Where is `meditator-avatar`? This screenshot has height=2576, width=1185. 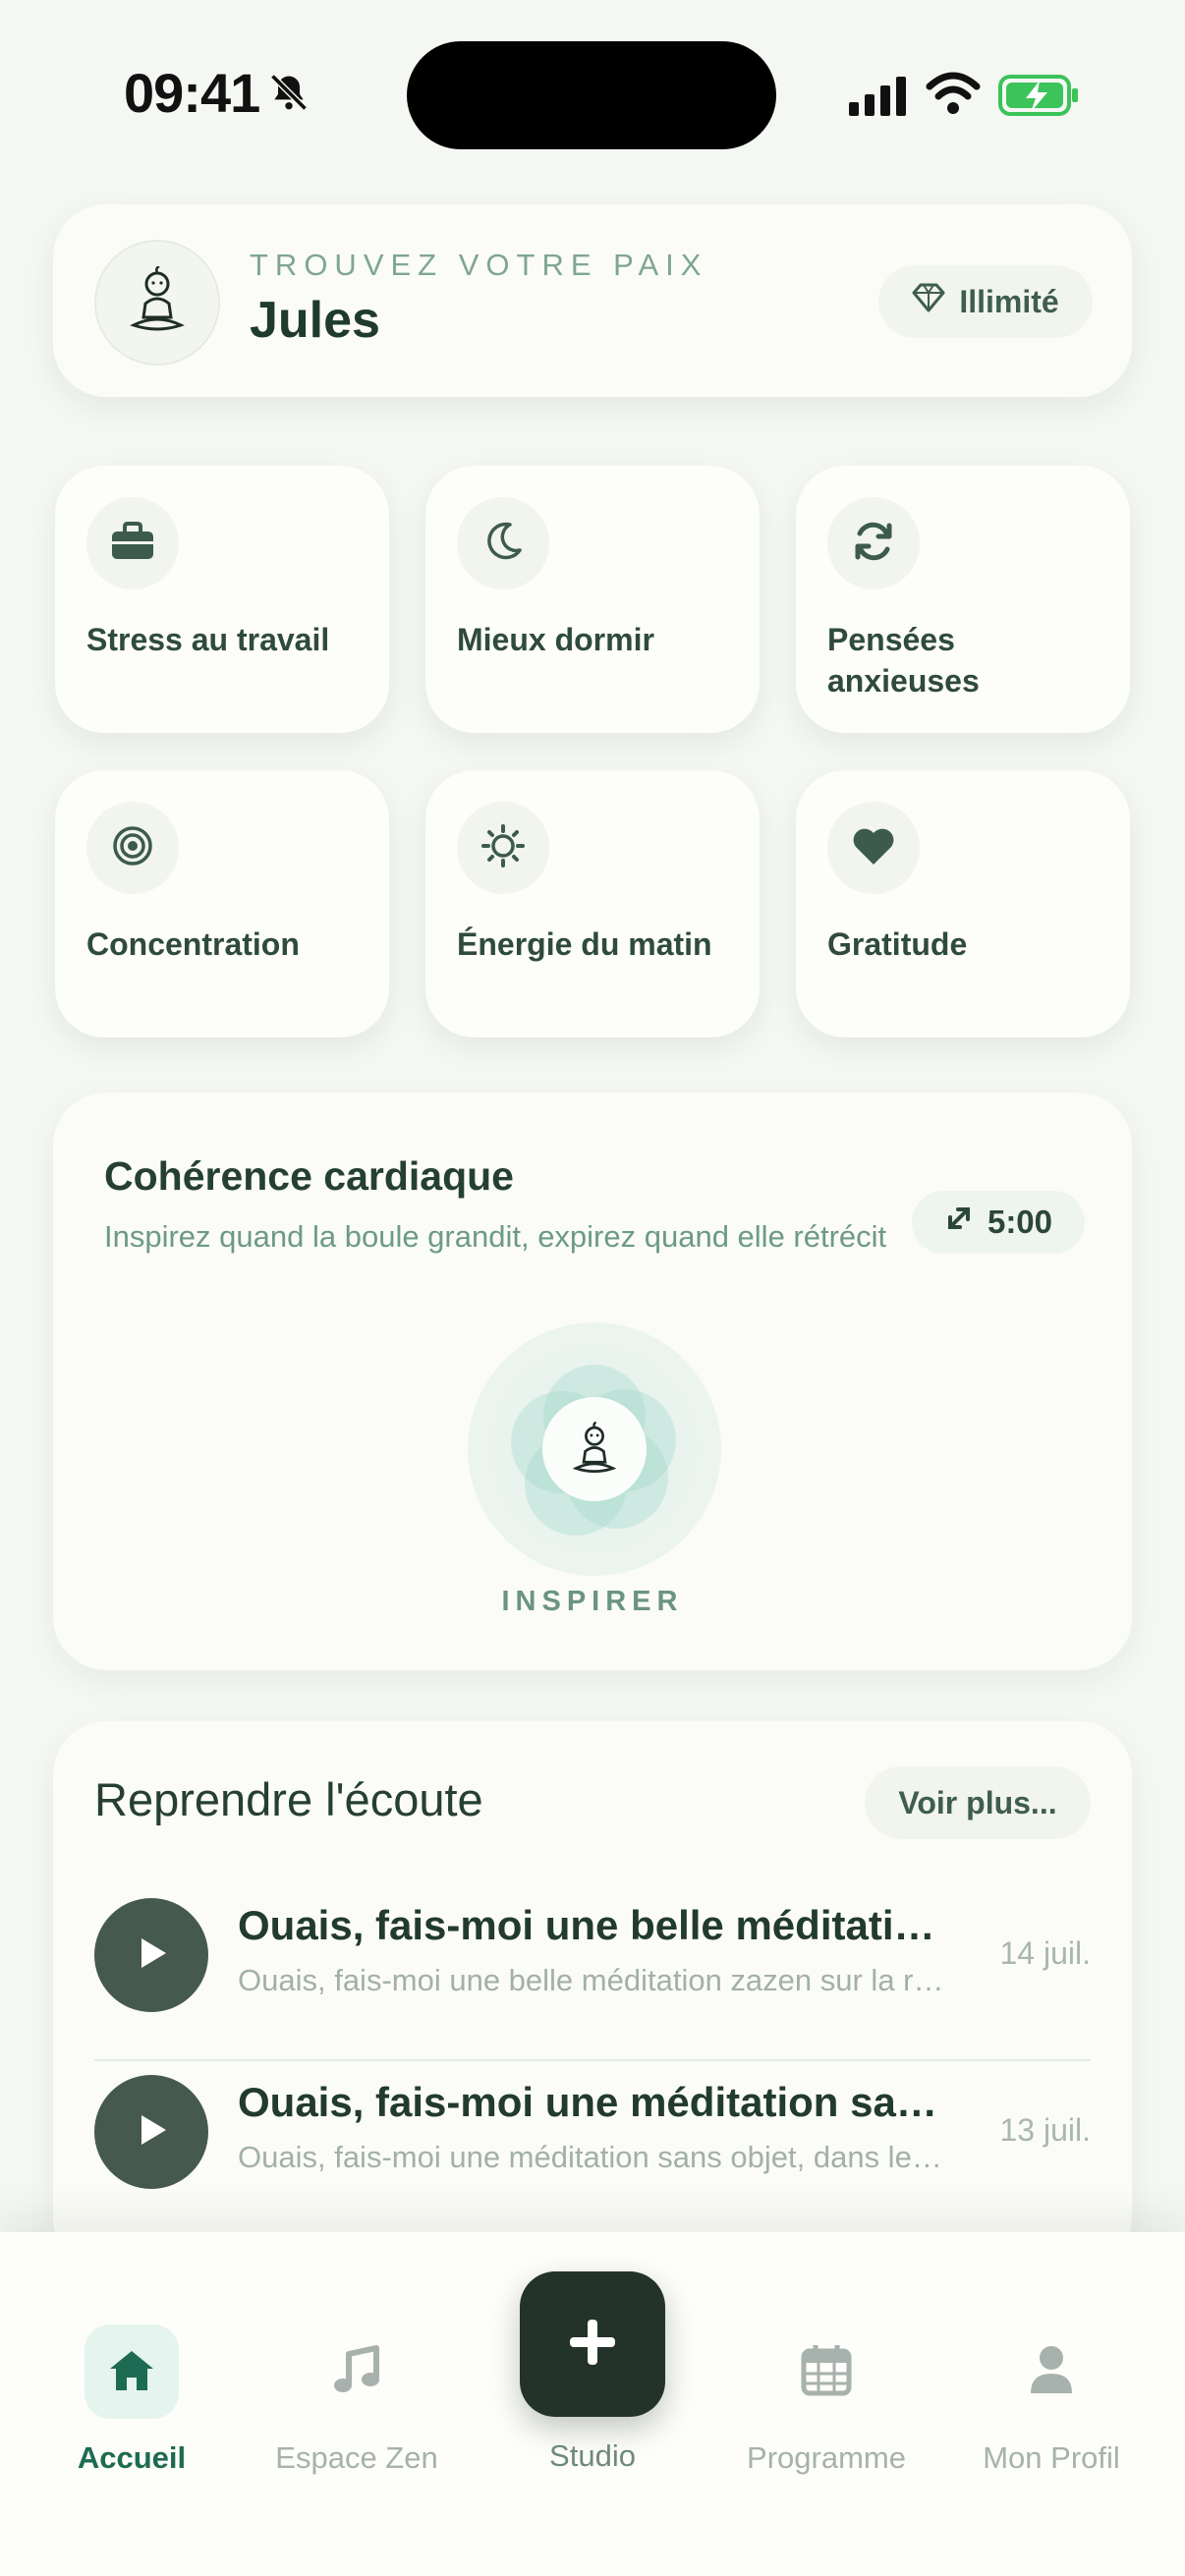
meditator-avatar is located at coordinates (157, 302).